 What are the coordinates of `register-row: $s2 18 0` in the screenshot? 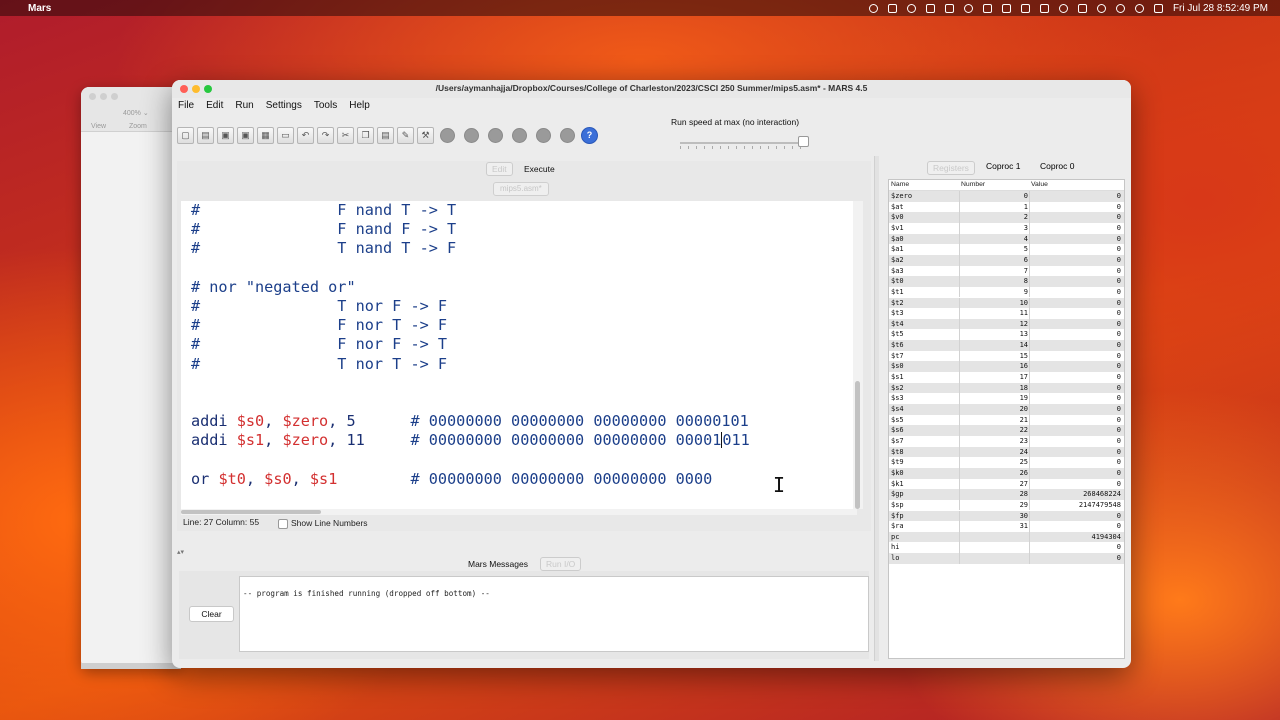 It's located at (1006, 388).